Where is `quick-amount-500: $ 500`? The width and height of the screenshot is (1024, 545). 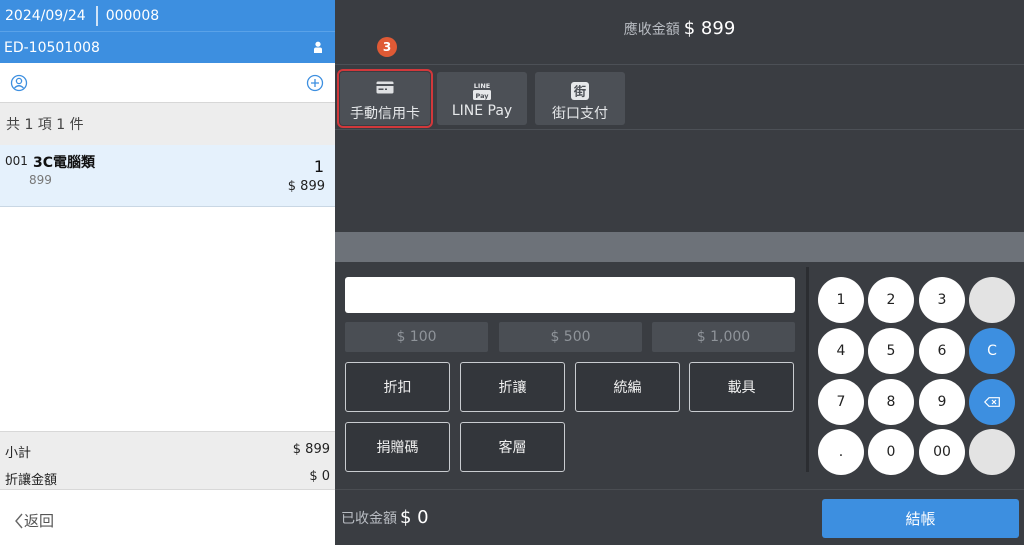
quick-amount-500: $ 500 is located at coordinates (570, 337).